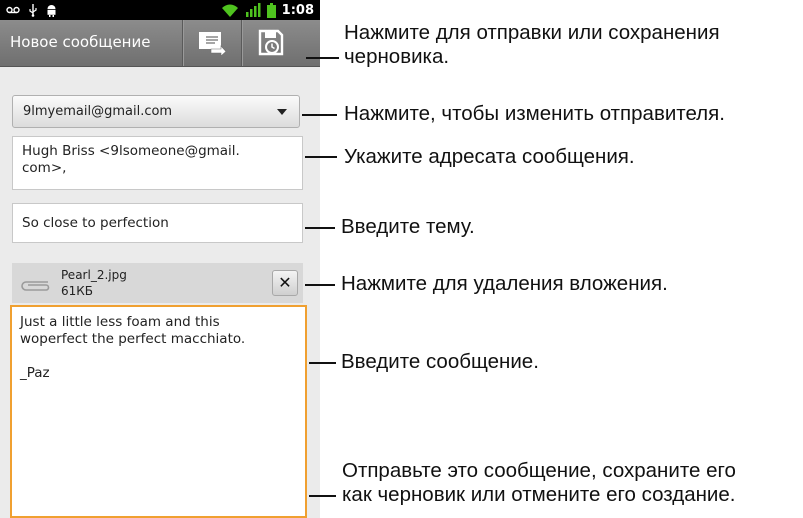 This screenshot has height=518, width=803. I want to click on callout-send-save-line-1: Нажмите для отправки или сохранения, so click(532, 32).